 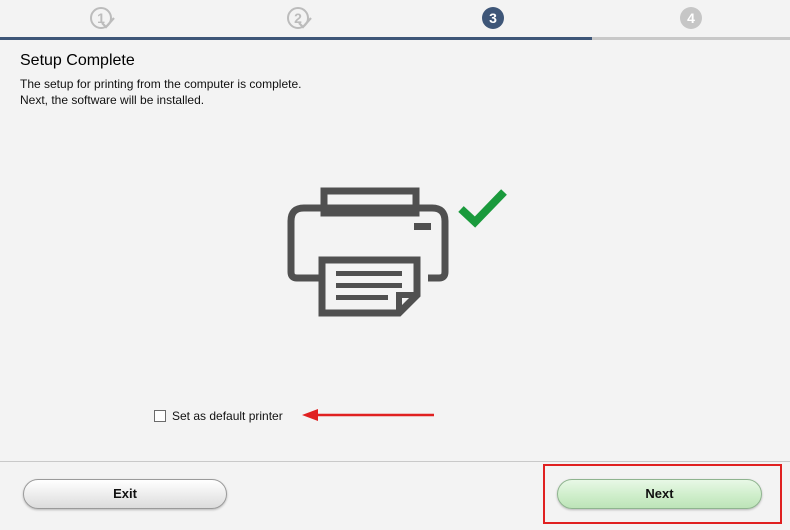 I want to click on step-indicator: 1 2 3 4, so click(x=395, y=20).